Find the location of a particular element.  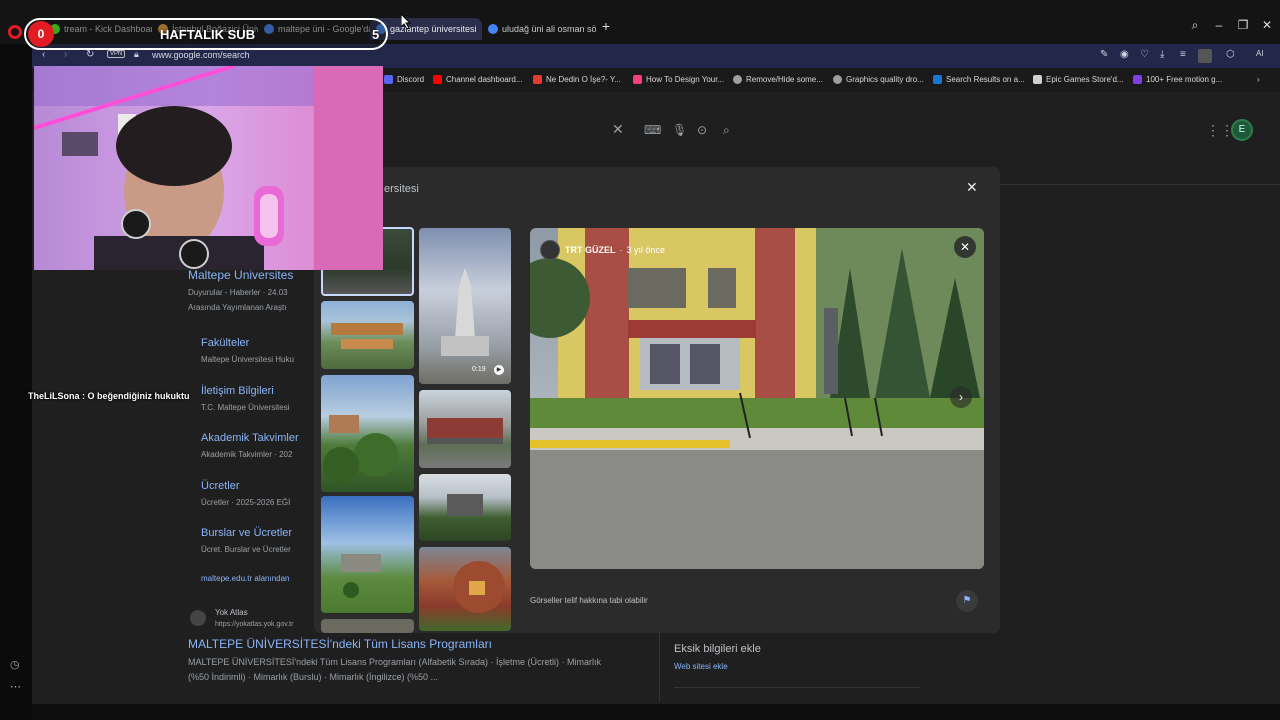

image-source: TRT GÜZEL · 3 yıl önce is located at coordinates (602, 250).